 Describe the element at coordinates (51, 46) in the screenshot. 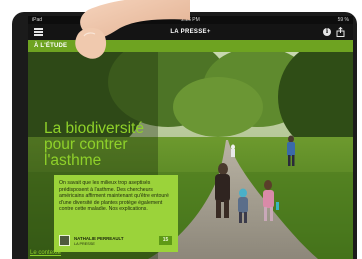

I see `section-label: À L'ÉTUDE` at that location.